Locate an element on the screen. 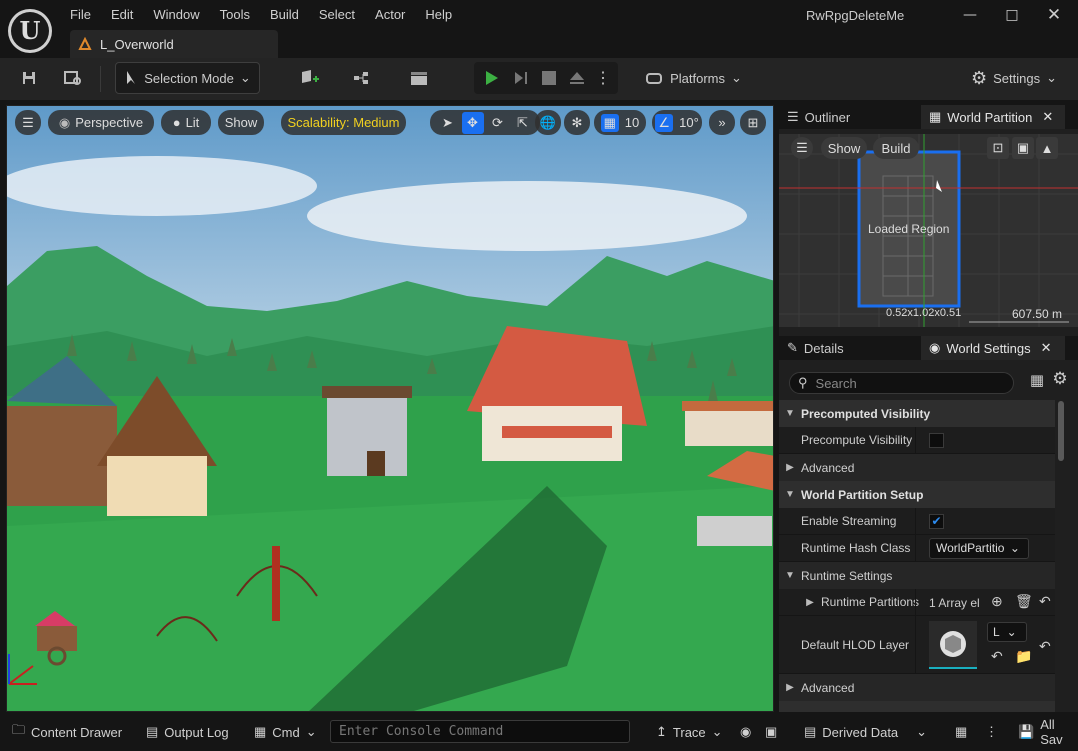 The height and width of the screenshot is (751, 1078). viewport-layout-icon: ⊞ is located at coordinates (753, 122).